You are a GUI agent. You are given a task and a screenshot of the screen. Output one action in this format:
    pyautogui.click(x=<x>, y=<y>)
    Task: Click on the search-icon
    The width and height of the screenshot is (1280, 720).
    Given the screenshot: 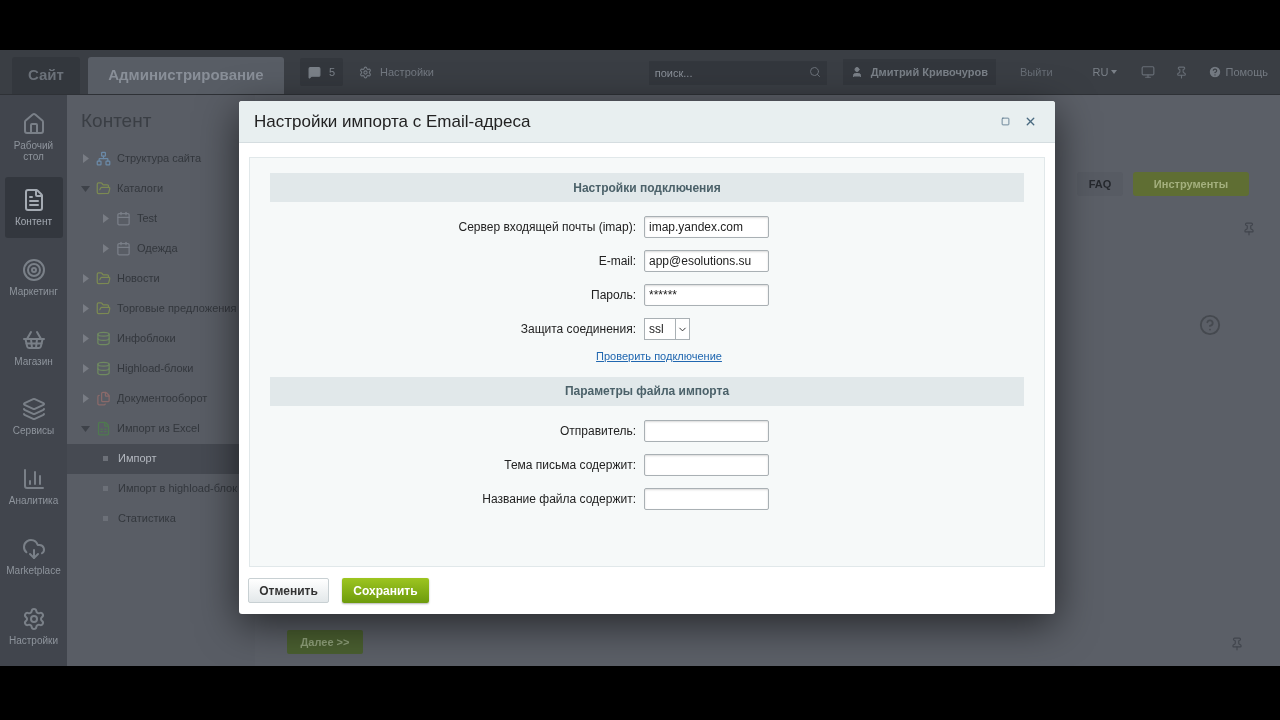 What is the action you would take?
    pyautogui.click(x=814, y=72)
    